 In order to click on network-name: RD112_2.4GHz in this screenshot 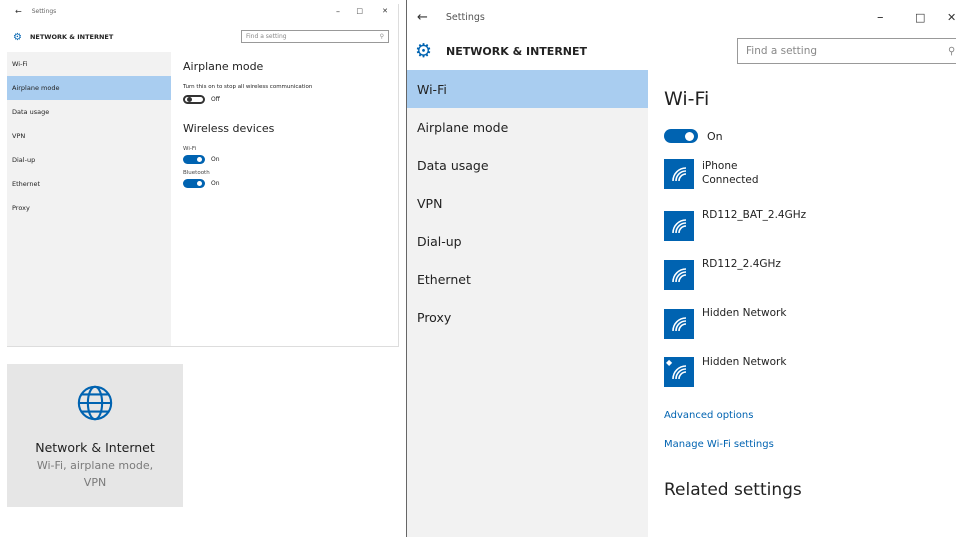, I will do `click(741, 264)`.